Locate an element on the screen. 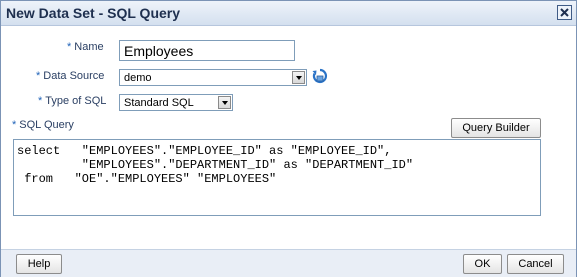  button-bar: Help OK Cancel is located at coordinates (288, 263).